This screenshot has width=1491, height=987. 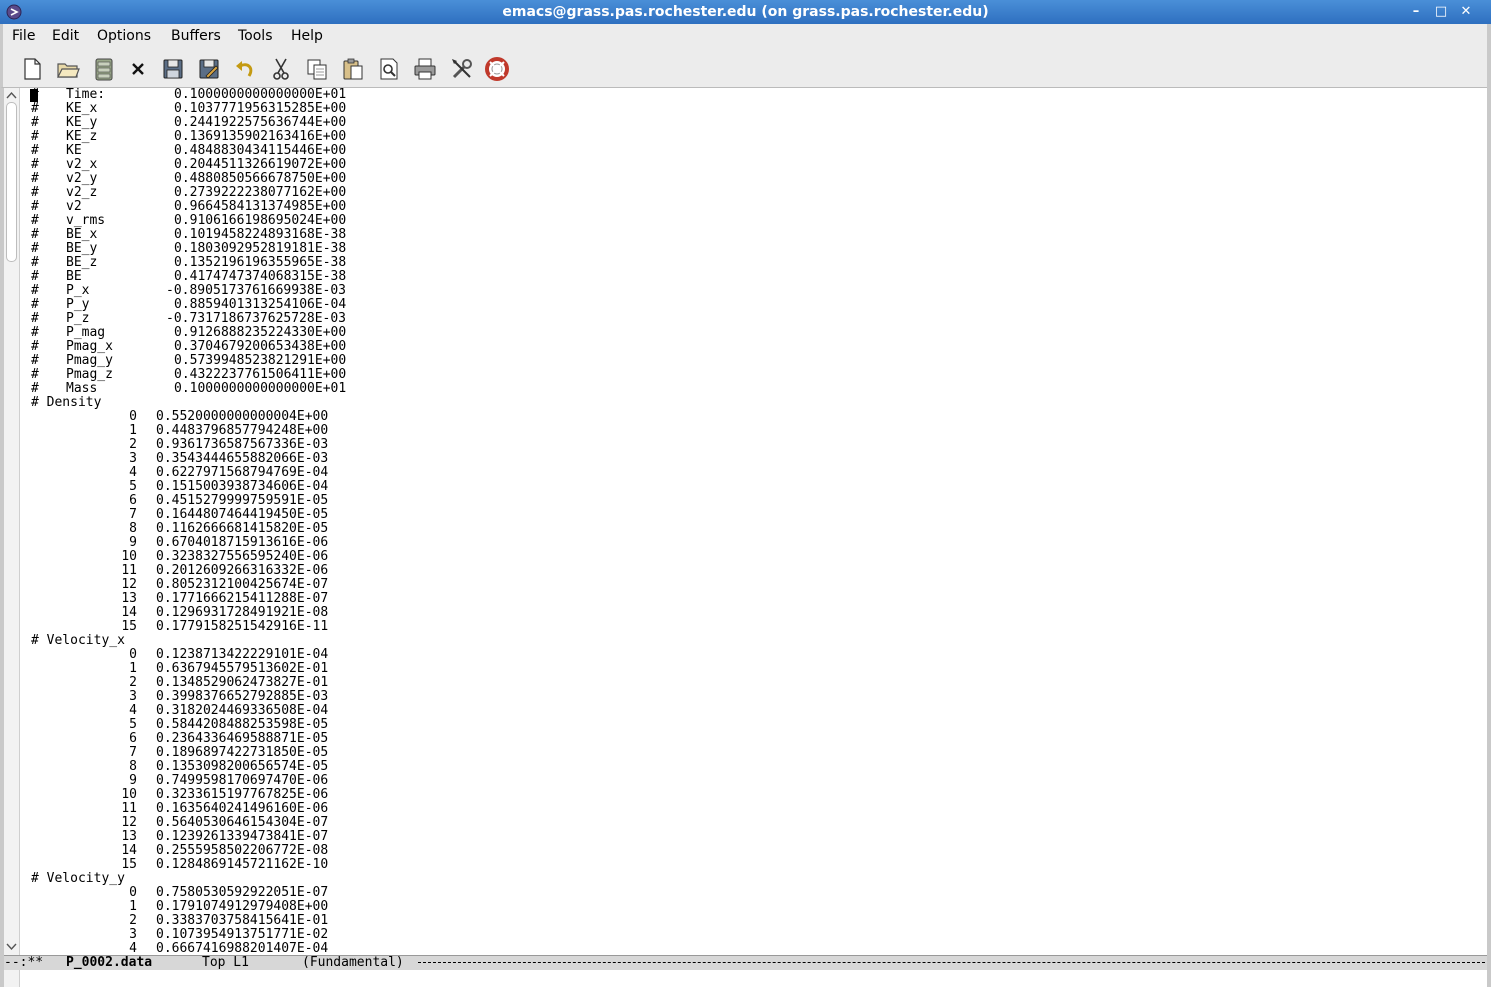 What do you see at coordinates (68, 69) in the screenshot?
I see `open-folder-icon` at bounding box center [68, 69].